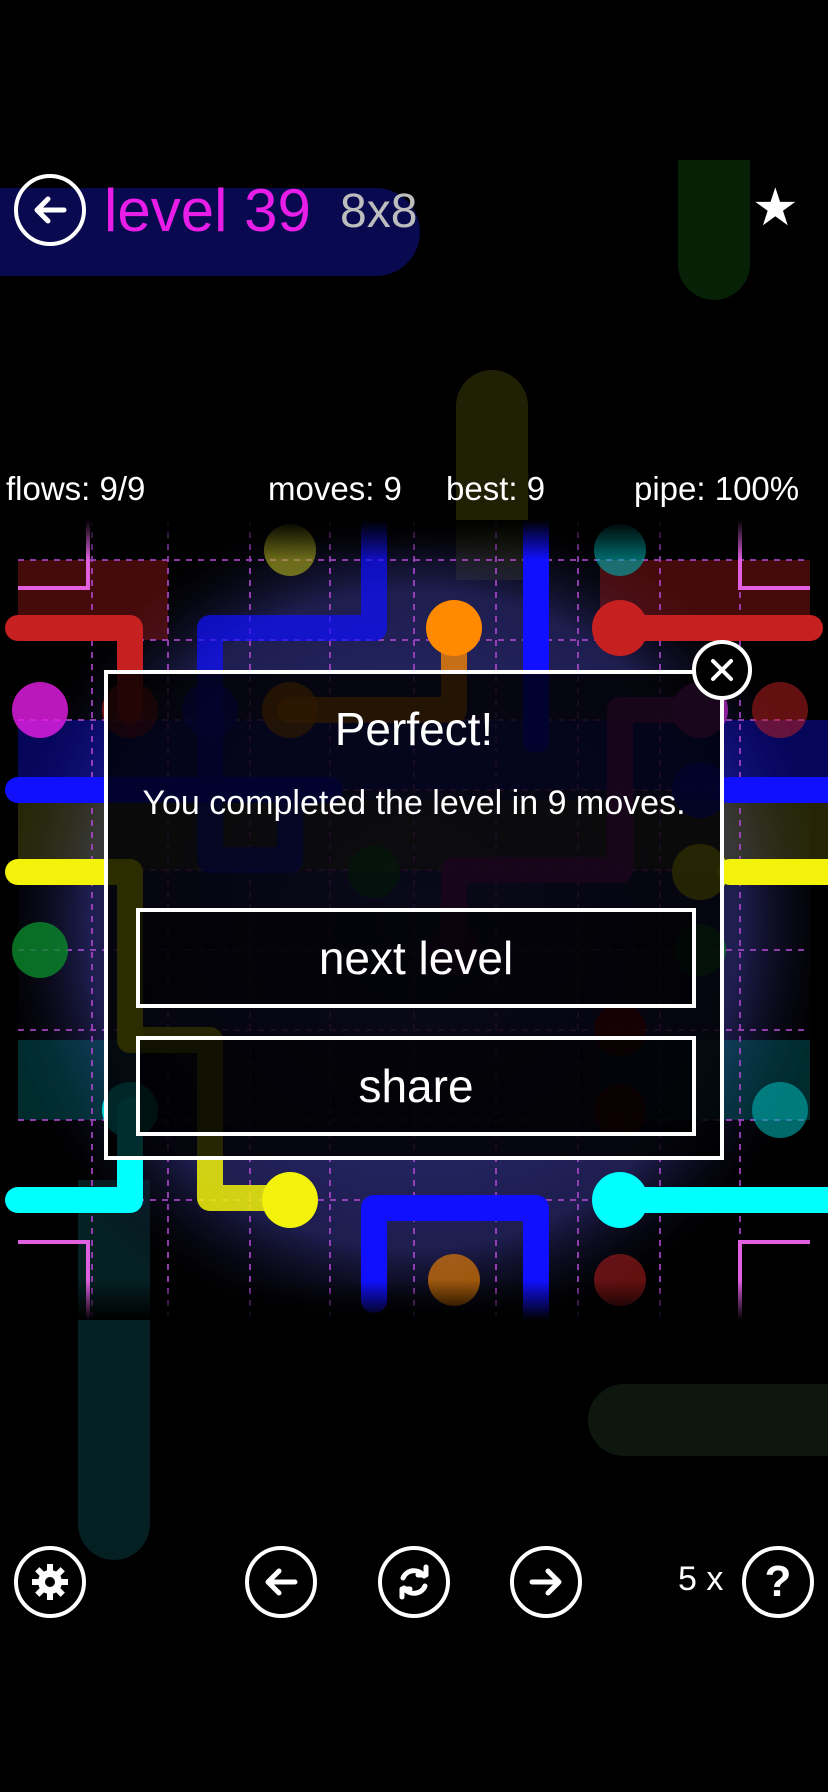 This screenshot has height=1792, width=828. I want to click on share-button: share, so click(416, 1086).